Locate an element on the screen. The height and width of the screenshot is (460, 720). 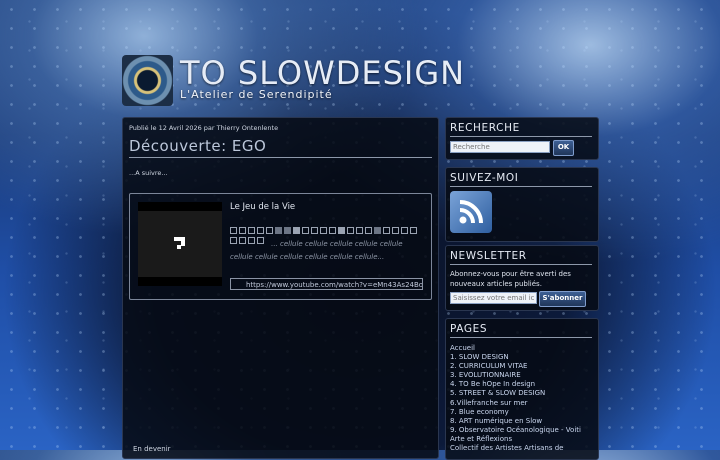
page-link: 1. SLOW DESIGN is located at coordinates (520, 357).